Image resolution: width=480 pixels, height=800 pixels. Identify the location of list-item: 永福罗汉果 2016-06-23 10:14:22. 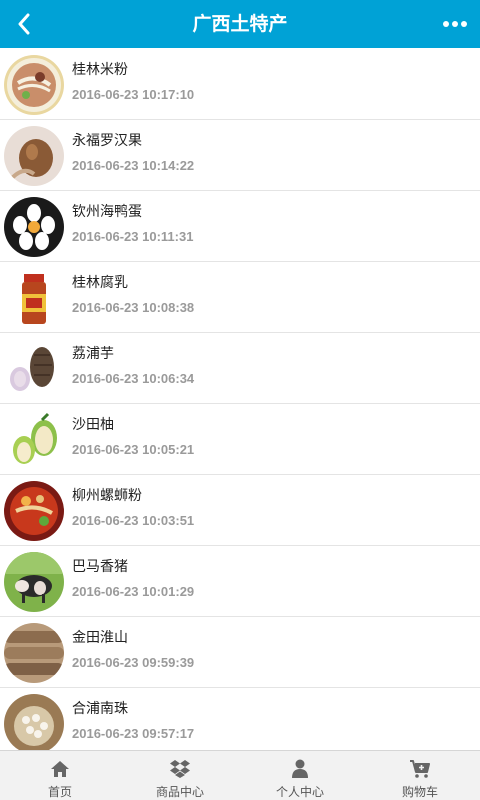
(240, 155).